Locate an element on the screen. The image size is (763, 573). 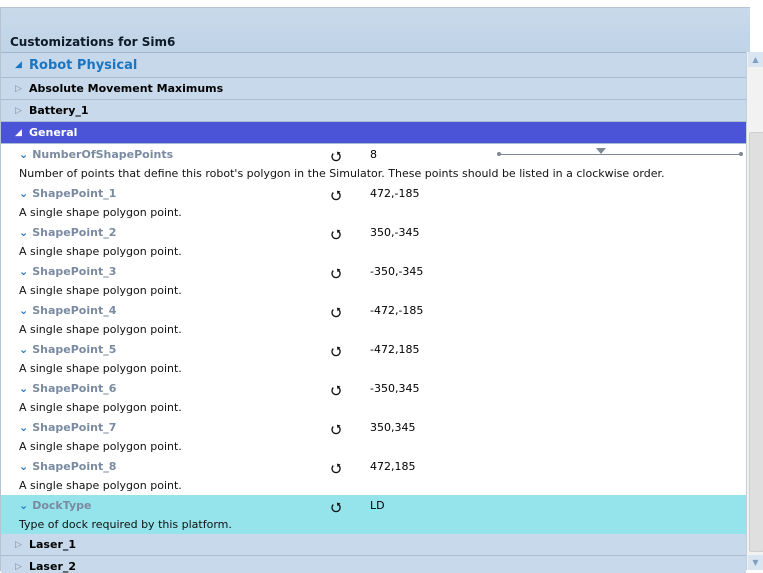
property-name: ⌄ ShapePoint_4 is located at coordinates (67, 310).